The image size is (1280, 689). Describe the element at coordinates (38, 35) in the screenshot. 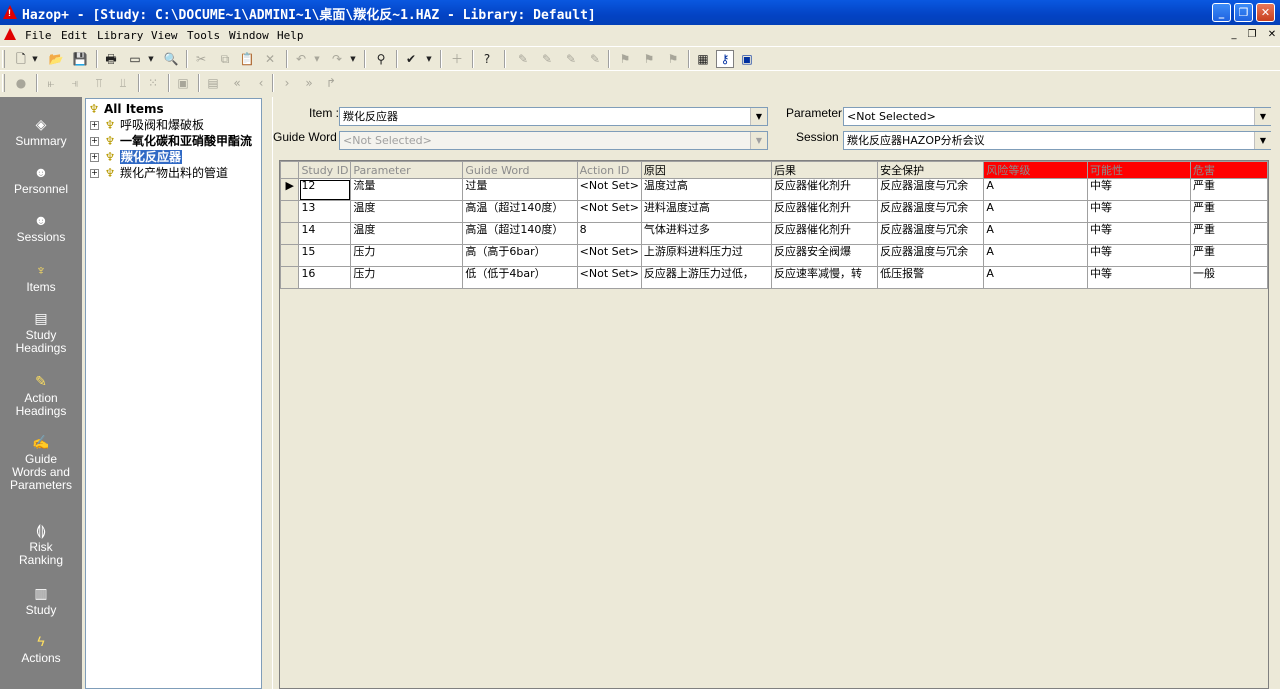

I see `menu-file: File` at that location.